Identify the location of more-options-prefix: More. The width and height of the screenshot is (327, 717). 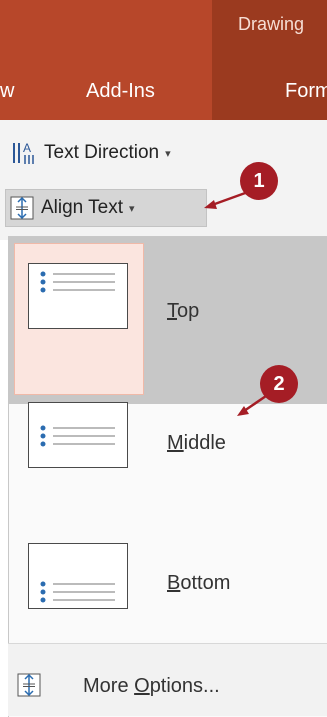
(109, 686).